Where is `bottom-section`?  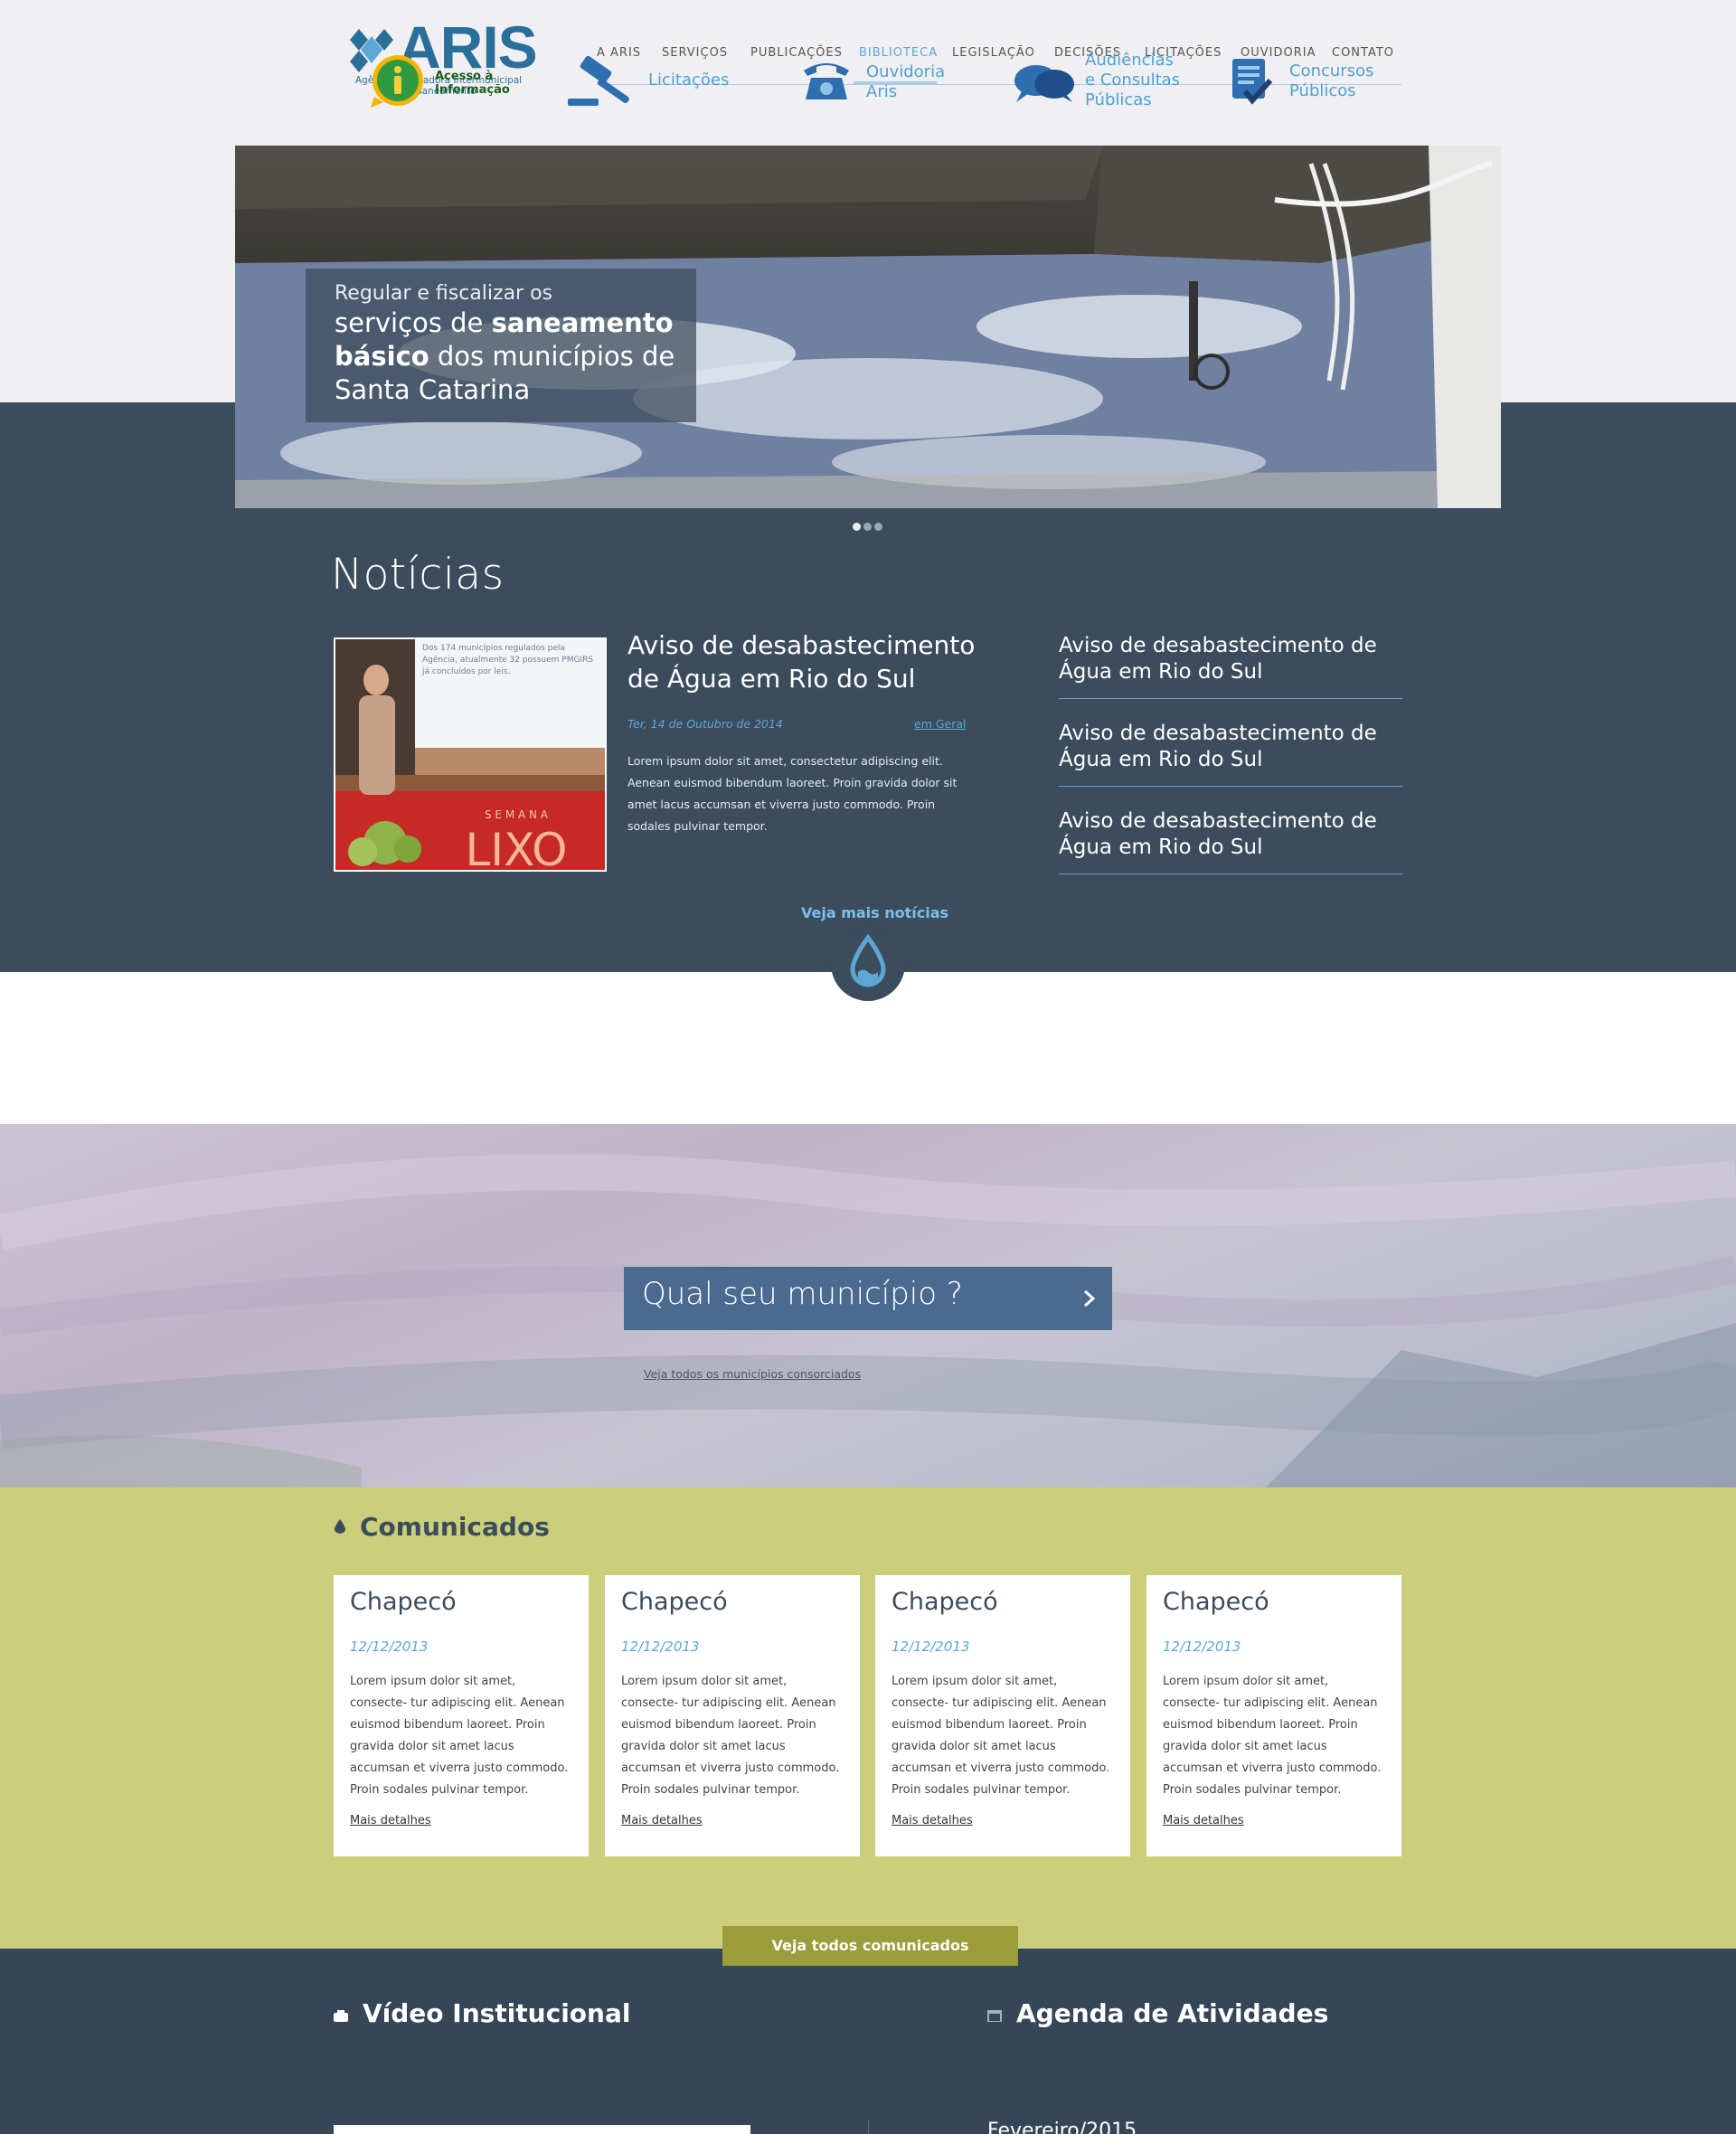 bottom-section is located at coordinates (868, 2041).